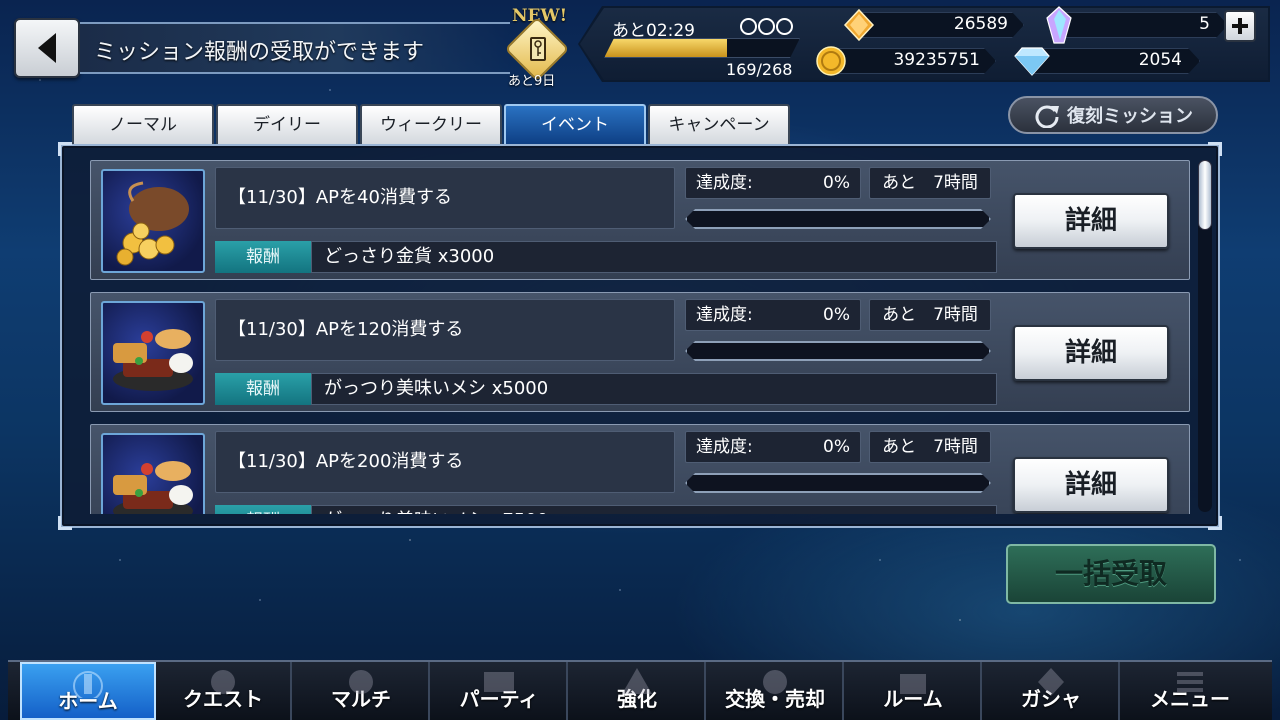 This screenshot has height=720, width=1280. What do you see at coordinates (719, 124) in the screenshot?
I see `tab-campaign: キャンペーン` at bounding box center [719, 124].